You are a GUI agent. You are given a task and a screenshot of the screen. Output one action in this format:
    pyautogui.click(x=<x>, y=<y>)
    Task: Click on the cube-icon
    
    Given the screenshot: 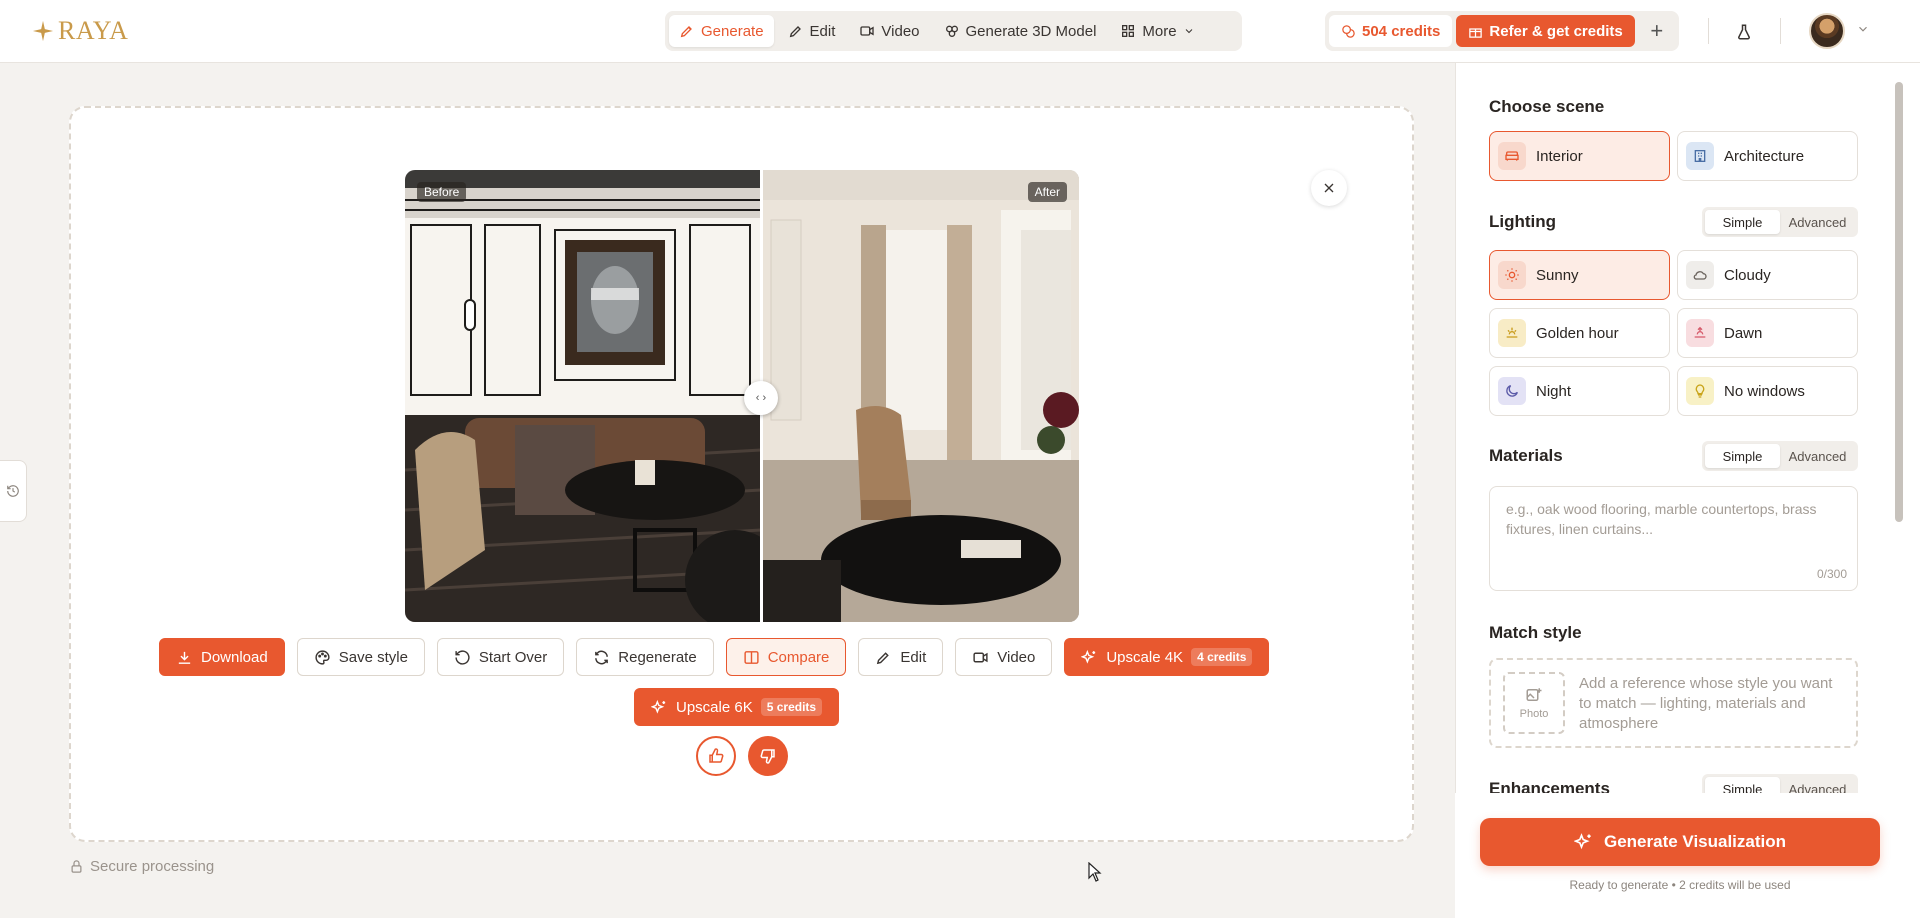 What is the action you would take?
    pyautogui.click(x=951, y=31)
    